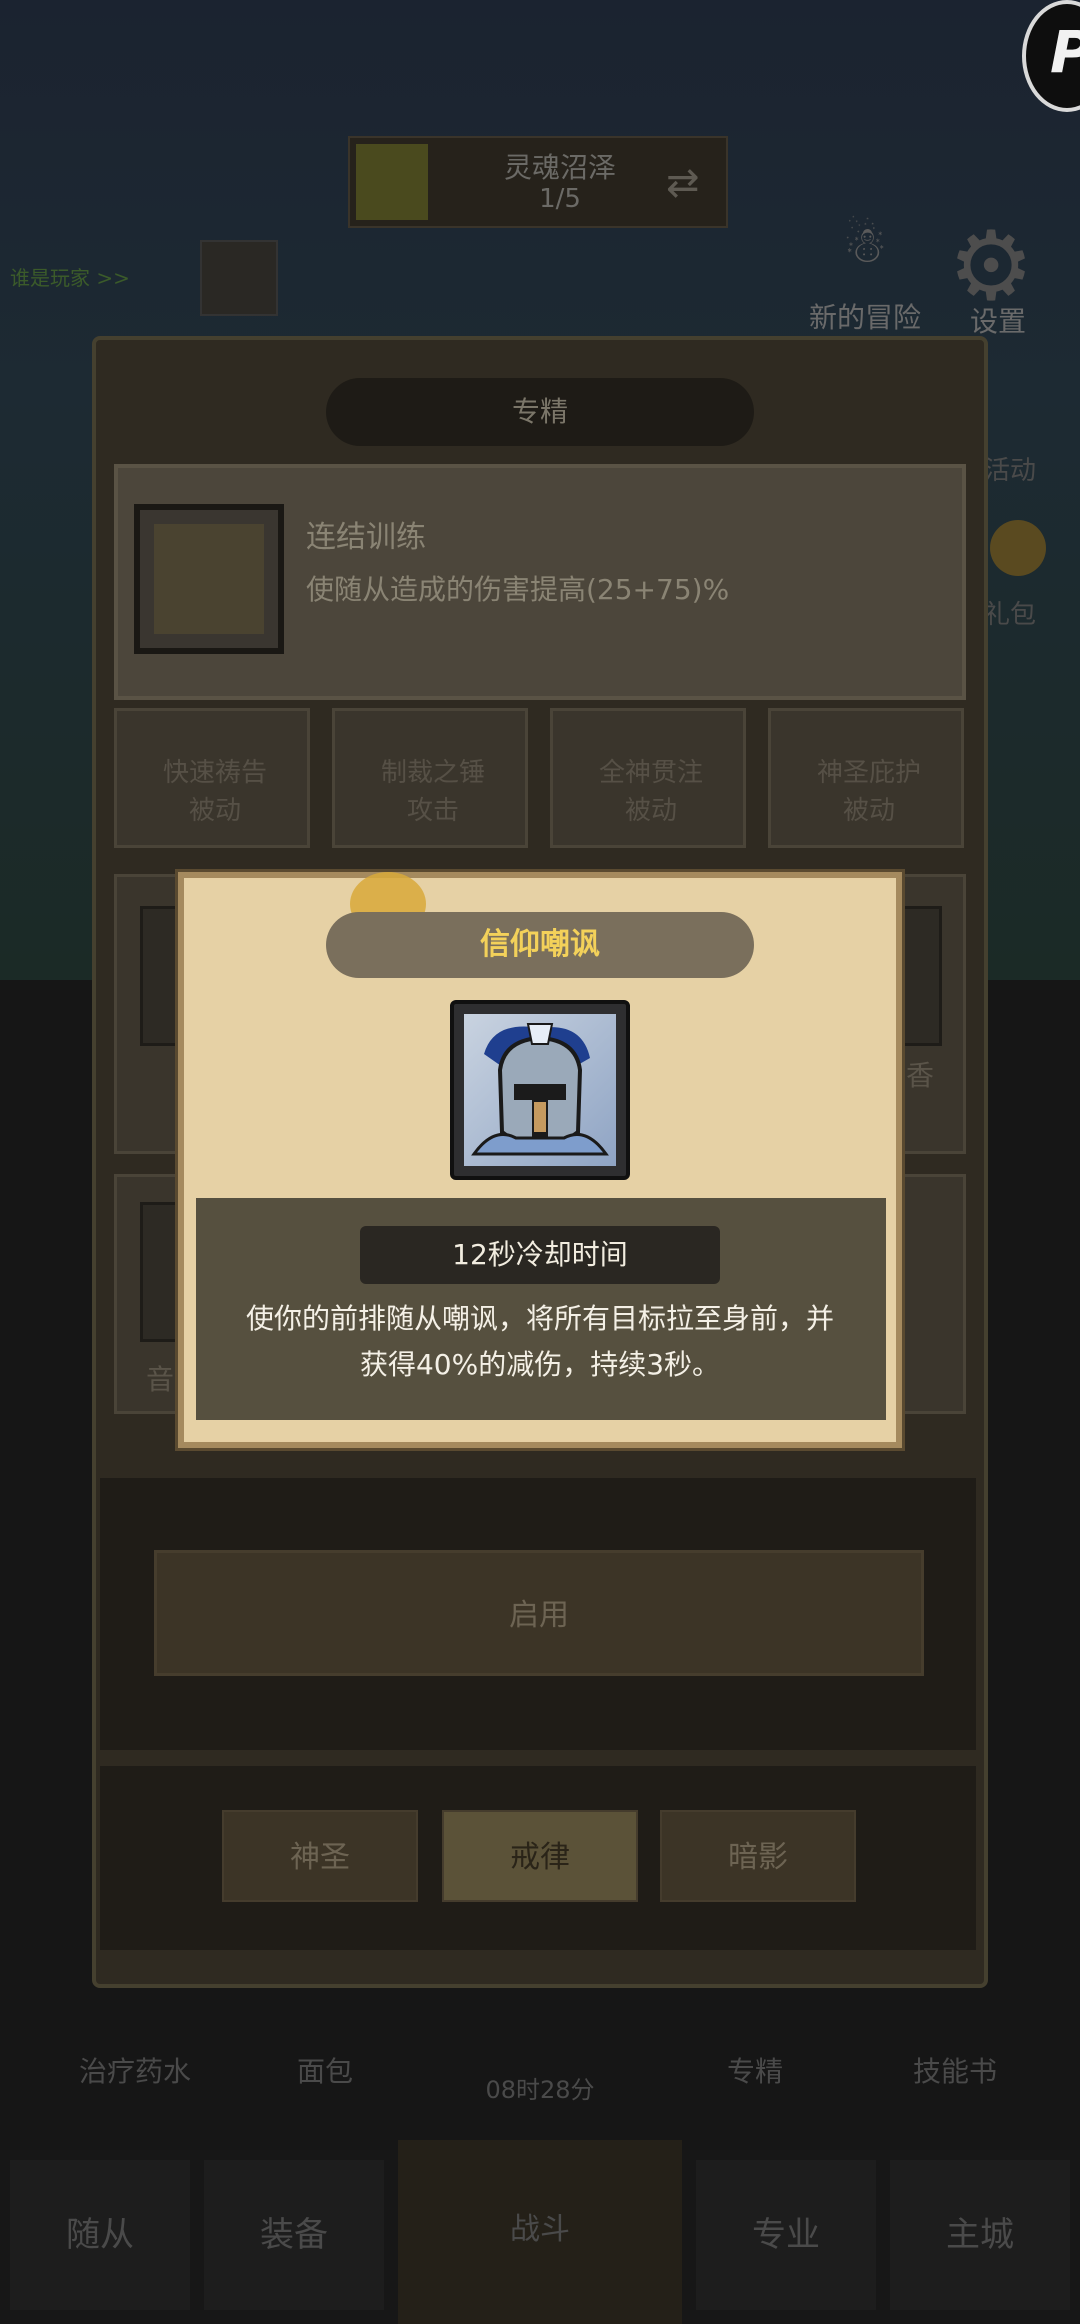 The image size is (1080, 2324). I want to click on talent-cell: 快速祷告 被动, so click(212, 778).